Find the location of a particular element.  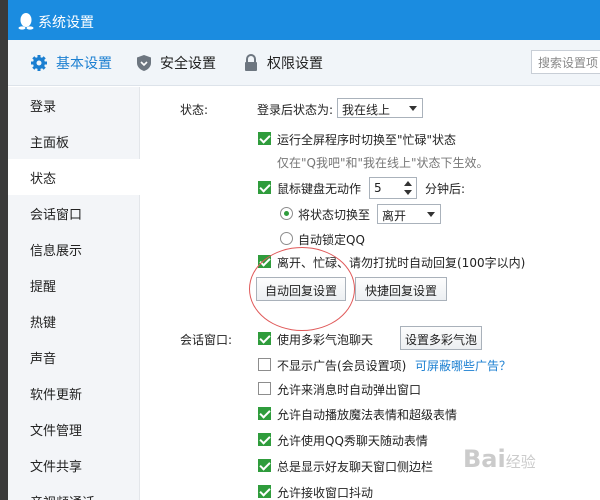

tab-label: 权限设置 is located at coordinates (295, 64).